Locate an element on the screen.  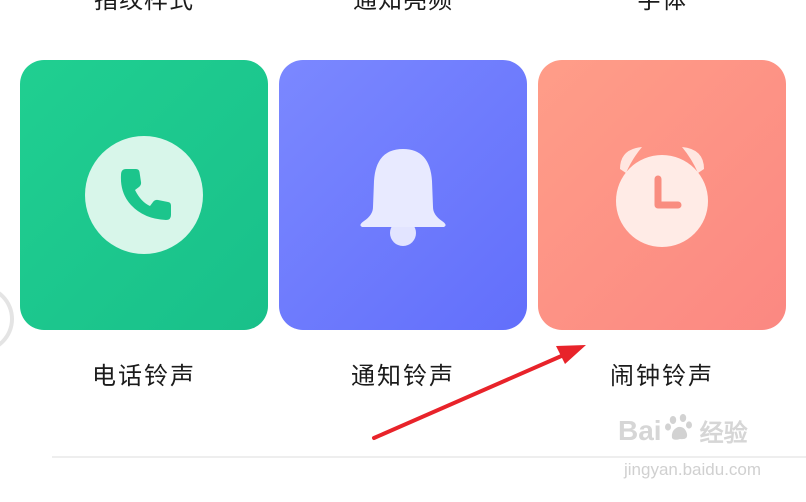
top-label-fingerprint-style: 指纹样式 is located at coordinates (144, 7).